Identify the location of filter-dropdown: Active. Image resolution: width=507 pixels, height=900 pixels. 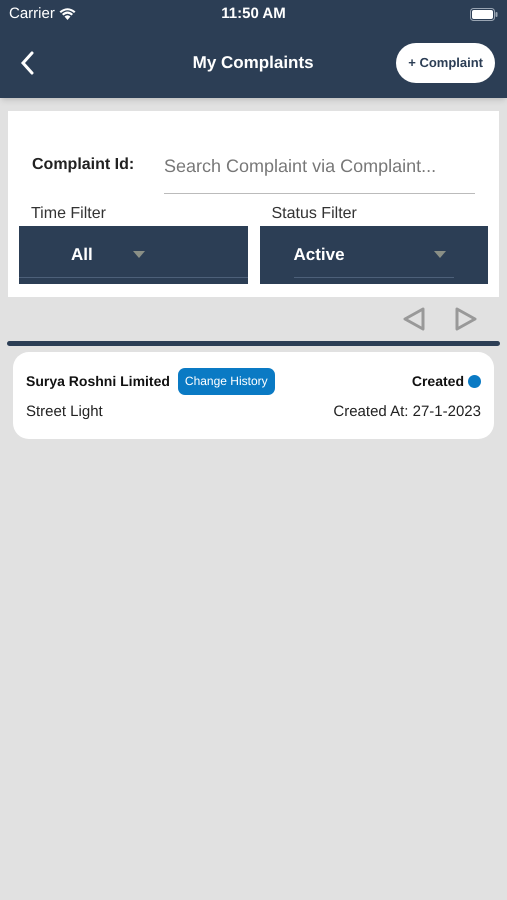
(374, 255).